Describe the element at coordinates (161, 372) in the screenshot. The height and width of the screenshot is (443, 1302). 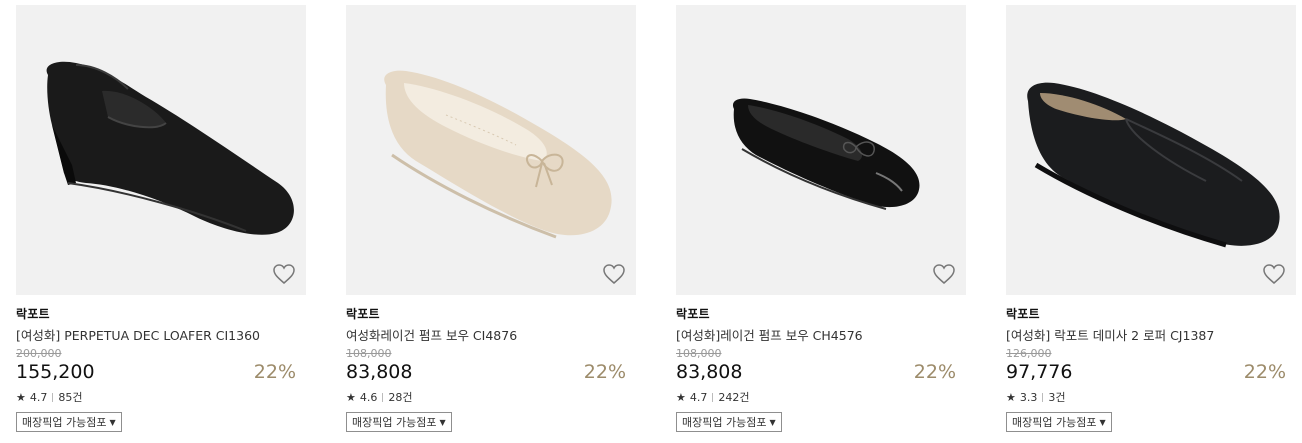
I see `price-row: 155,200 22%` at that location.